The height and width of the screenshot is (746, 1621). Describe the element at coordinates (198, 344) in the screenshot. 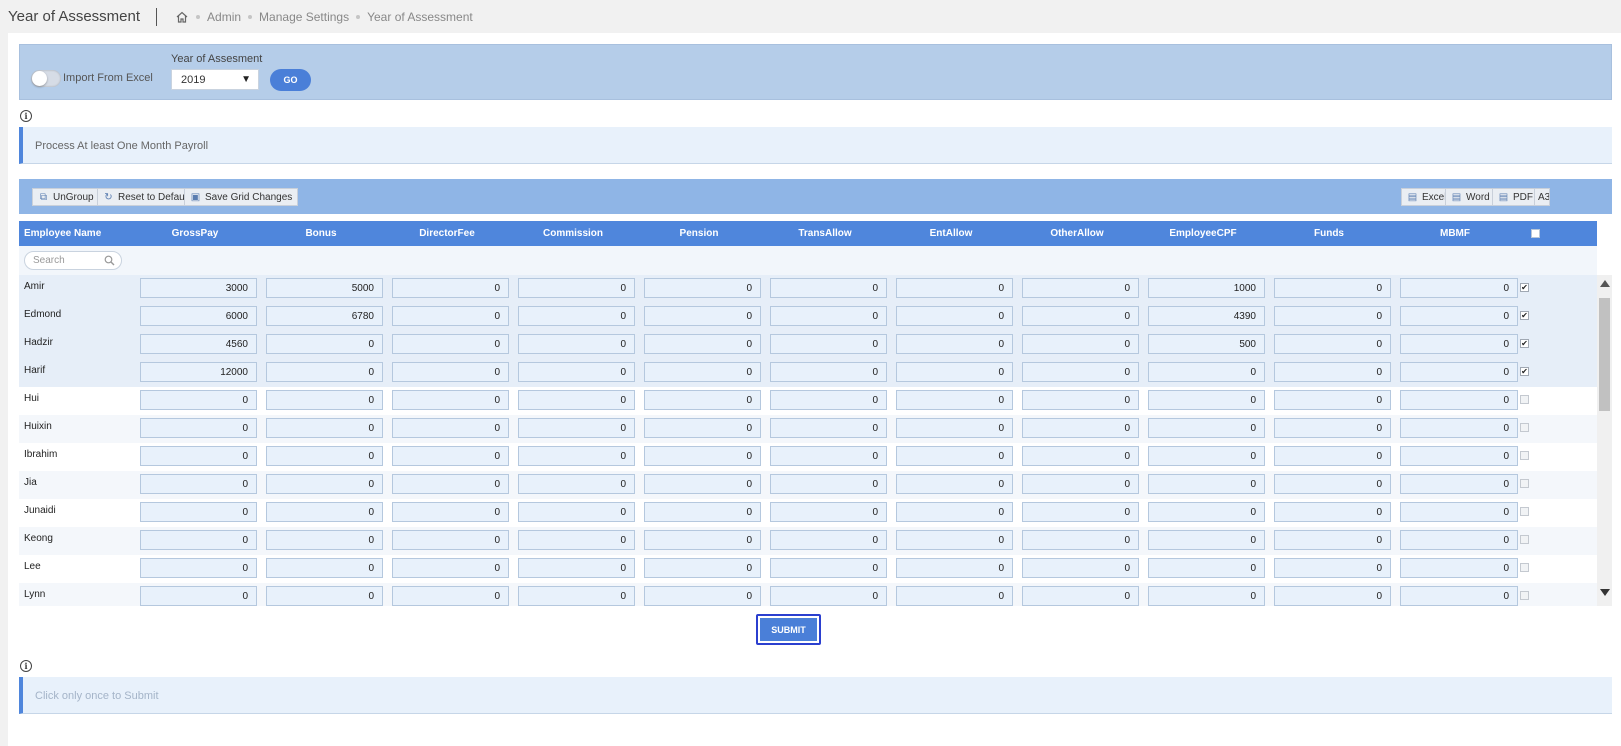

I see `amount-input: 4560` at that location.